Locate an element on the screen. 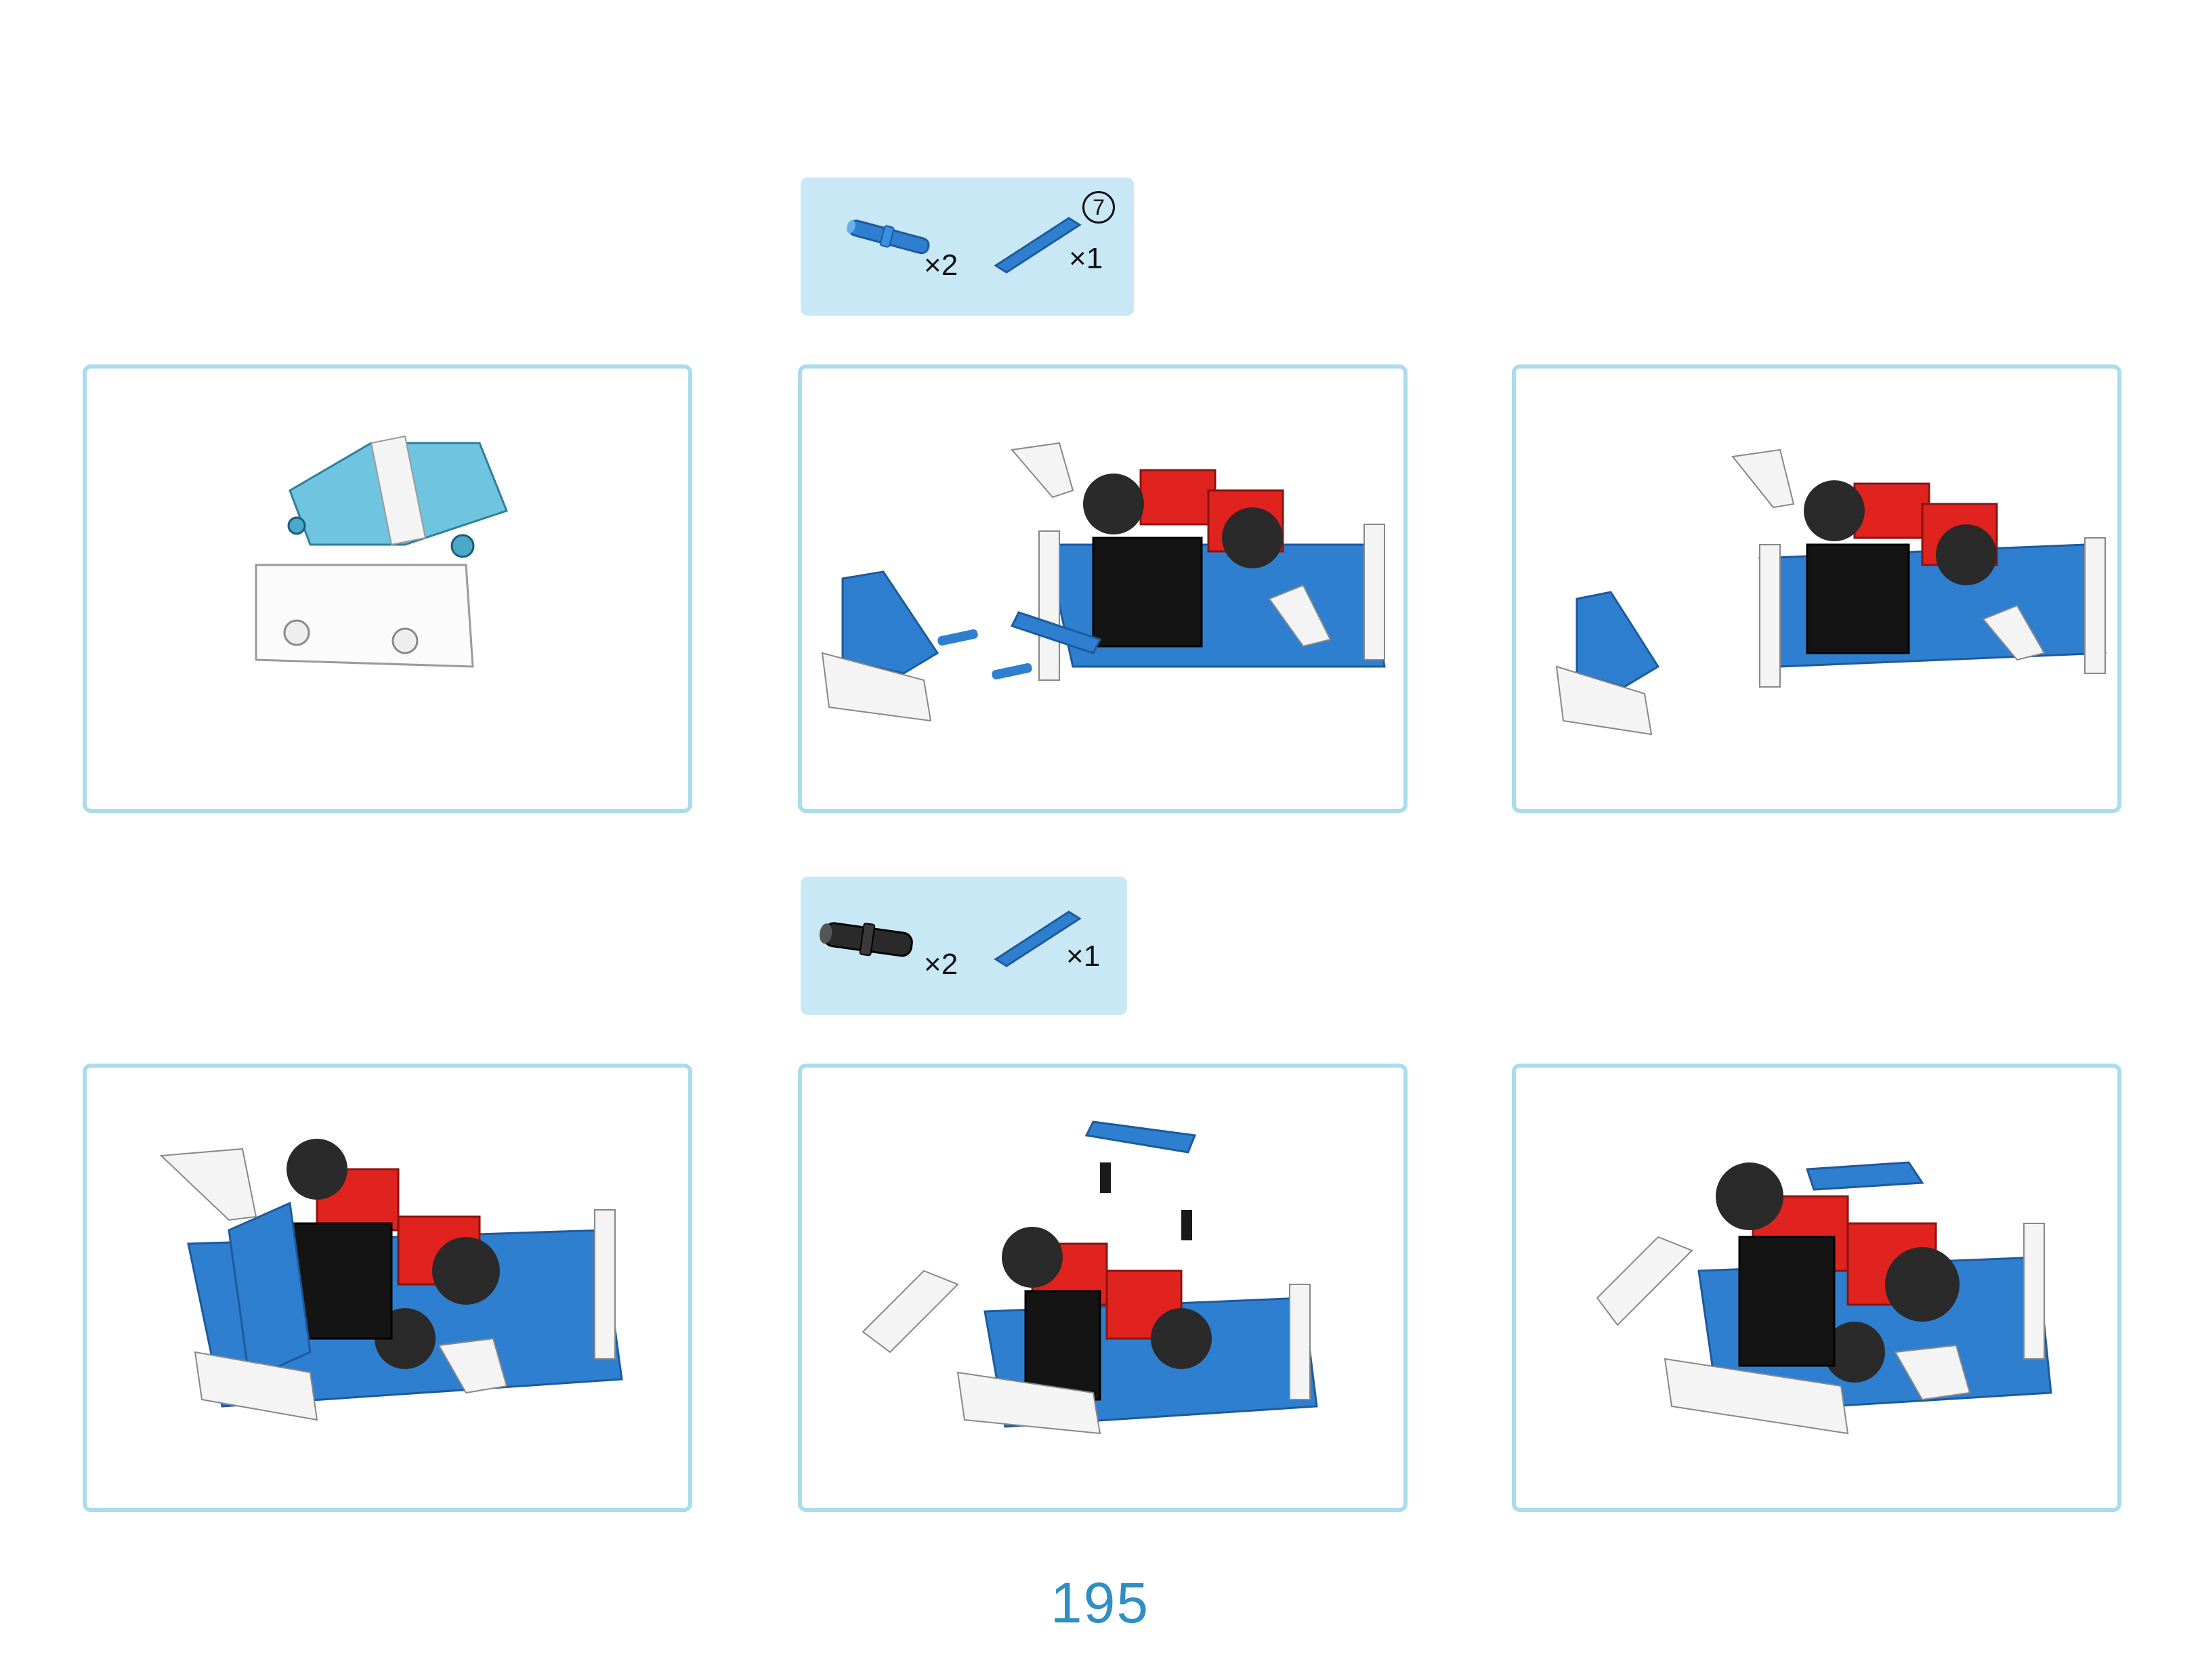 The height and width of the screenshot is (1680, 2200). parts-list-1: ×2 ×1 7 is located at coordinates (967, 246).